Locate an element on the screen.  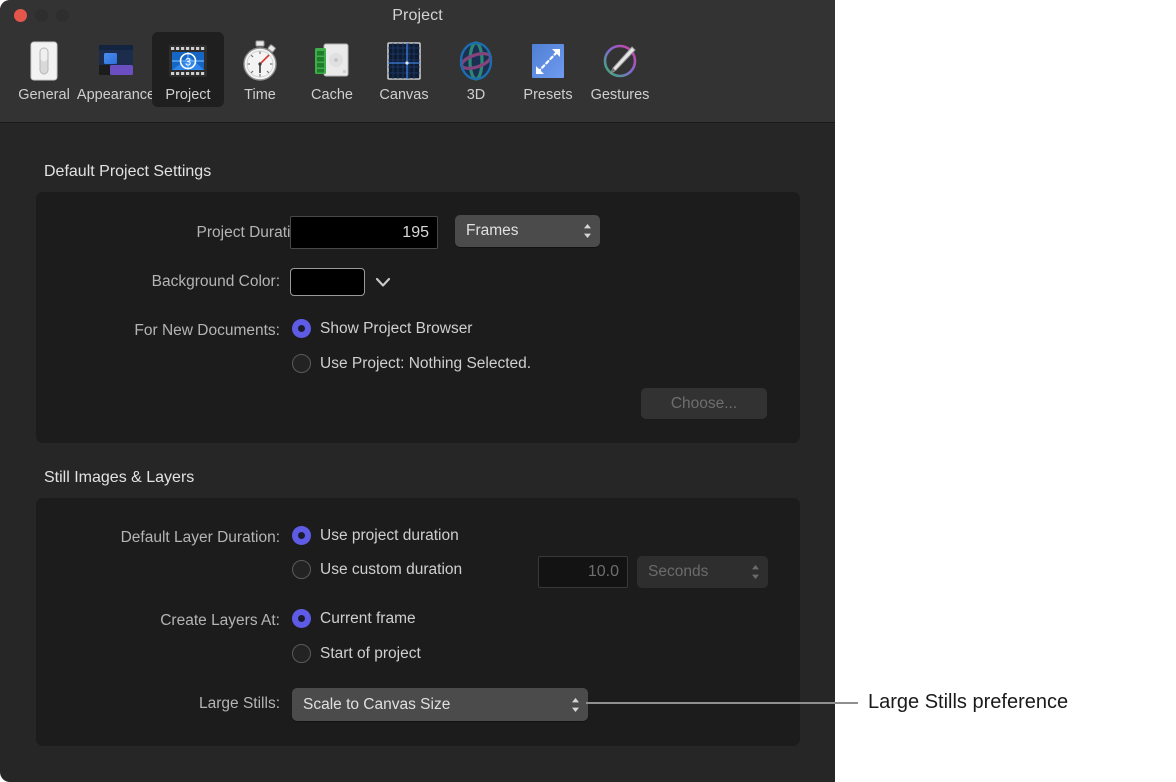
toolbar-label: Cache is located at coordinates (332, 95).